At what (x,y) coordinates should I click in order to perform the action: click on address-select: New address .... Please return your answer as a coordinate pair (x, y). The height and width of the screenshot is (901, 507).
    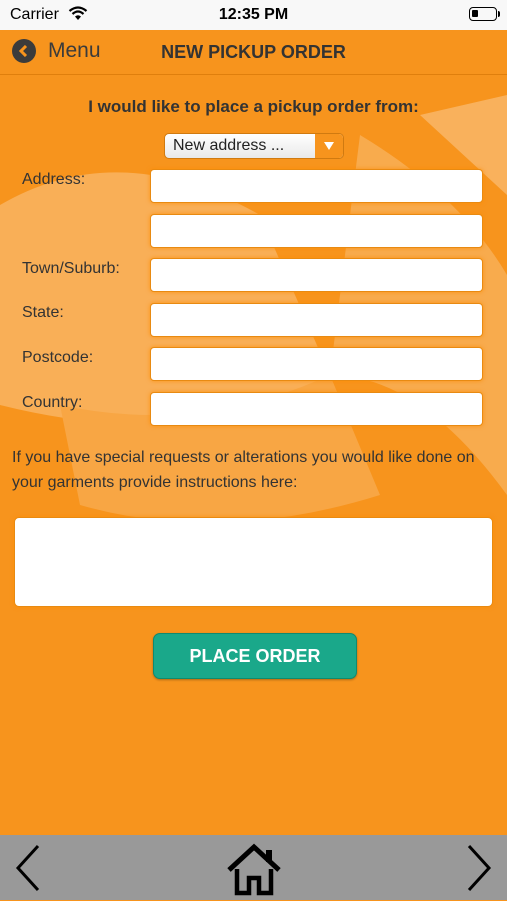
    Looking at the image, I should click on (254, 146).